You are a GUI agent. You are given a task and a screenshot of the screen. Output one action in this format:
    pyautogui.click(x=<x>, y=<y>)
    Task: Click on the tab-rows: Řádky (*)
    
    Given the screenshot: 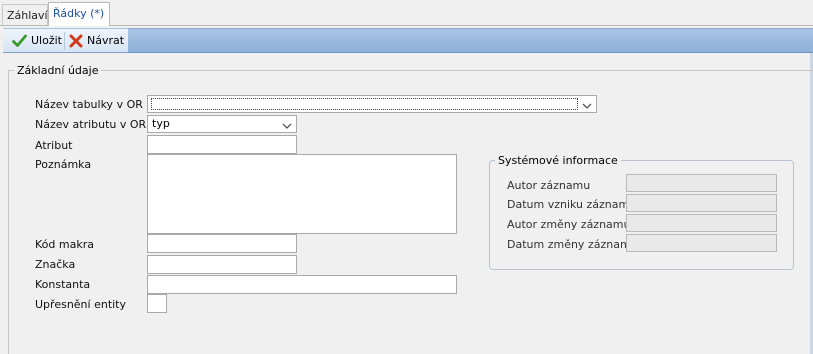 What is the action you would take?
    pyautogui.click(x=79, y=14)
    